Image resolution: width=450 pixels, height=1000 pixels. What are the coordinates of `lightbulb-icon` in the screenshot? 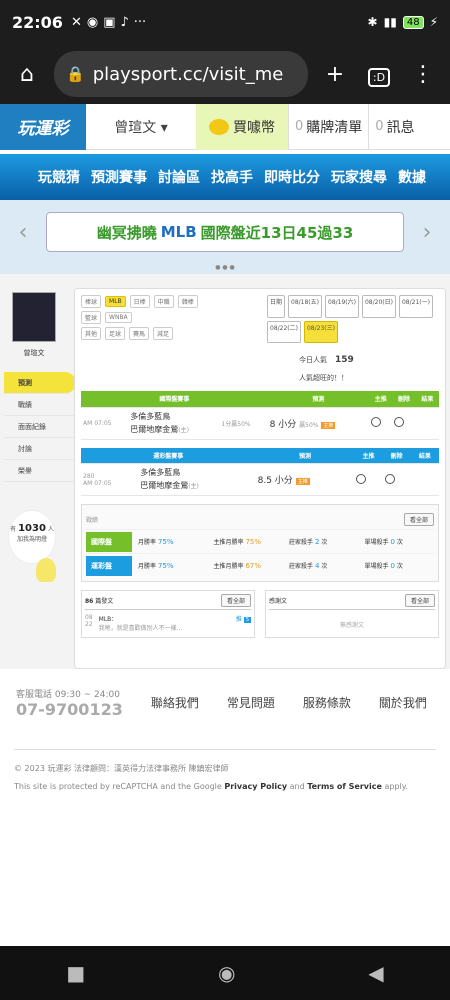 It's located at (46, 570).